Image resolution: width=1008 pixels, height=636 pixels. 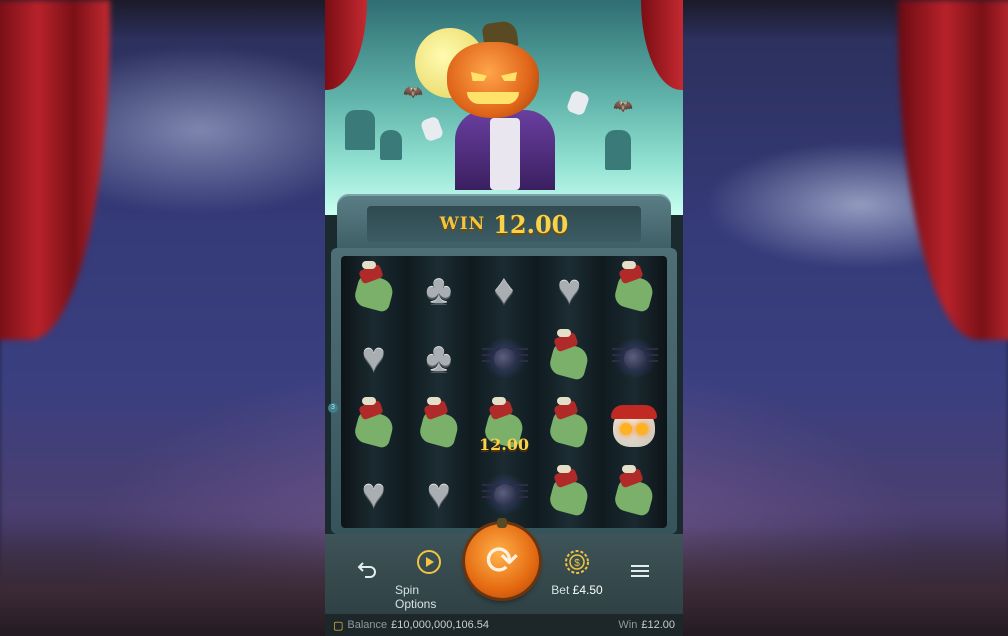 What do you see at coordinates (628, 625) in the screenshot?
I see `status-win-label: Win` at bounding box center [628, 625].